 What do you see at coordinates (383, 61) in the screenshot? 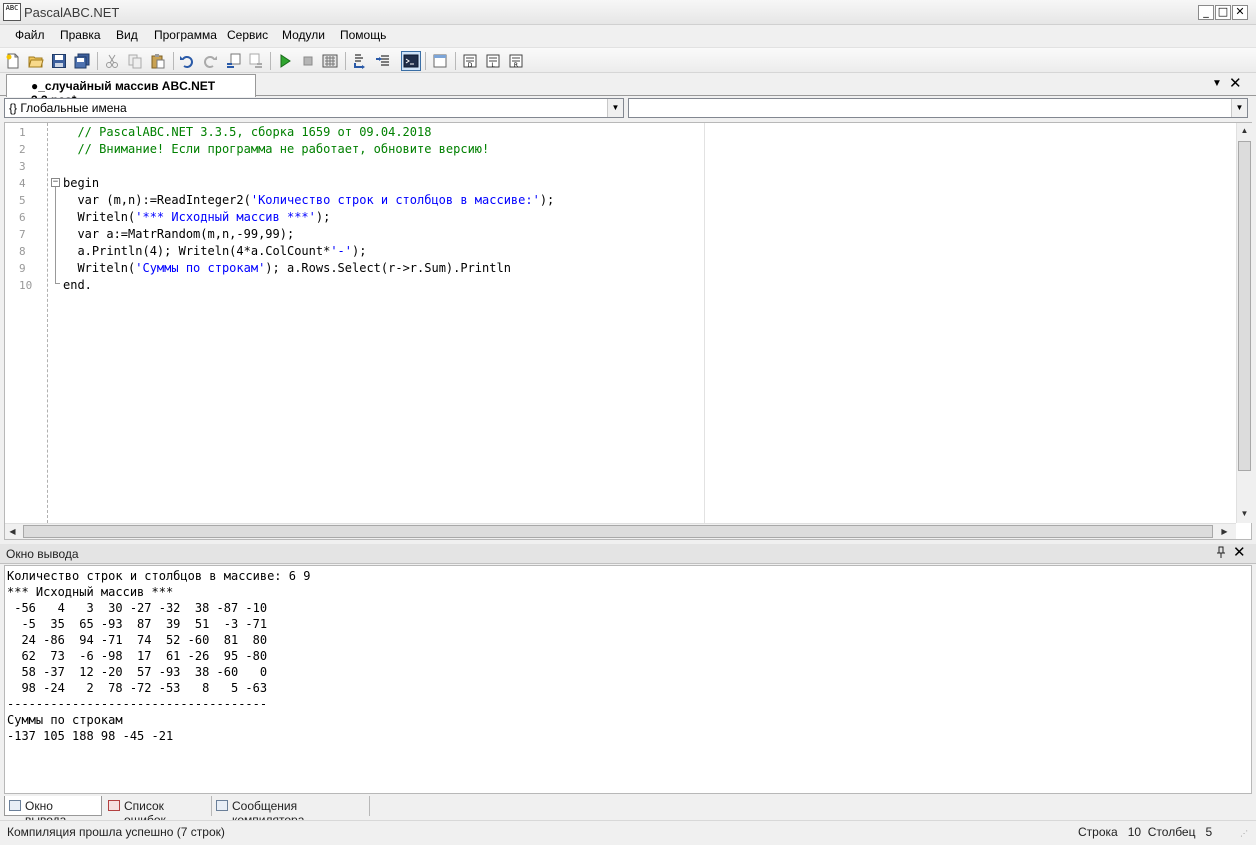
I see `debug-step-over-icon` at bounding box center [383, 61].